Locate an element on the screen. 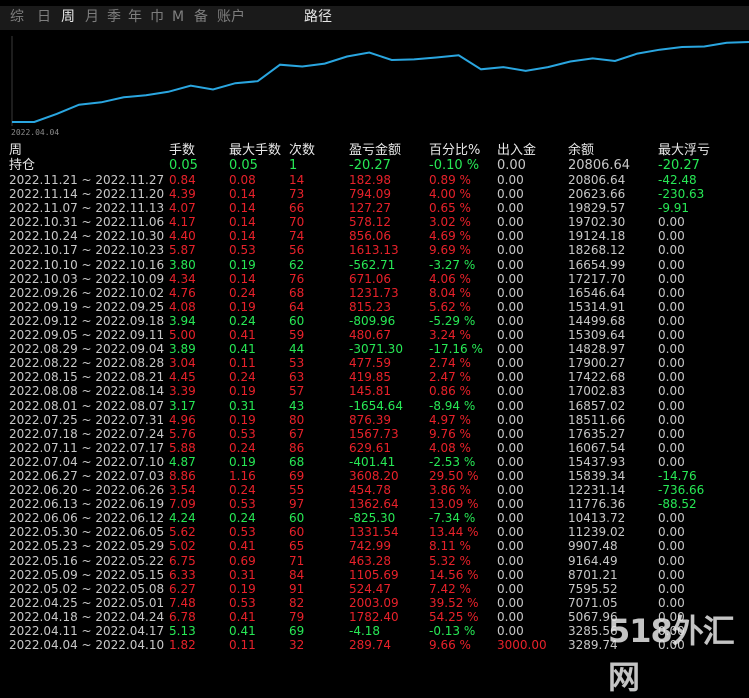 Image resolution: width=749 pixels, height=698 pixels. tab-monthly: 月 is located at coordinates (92, 17).